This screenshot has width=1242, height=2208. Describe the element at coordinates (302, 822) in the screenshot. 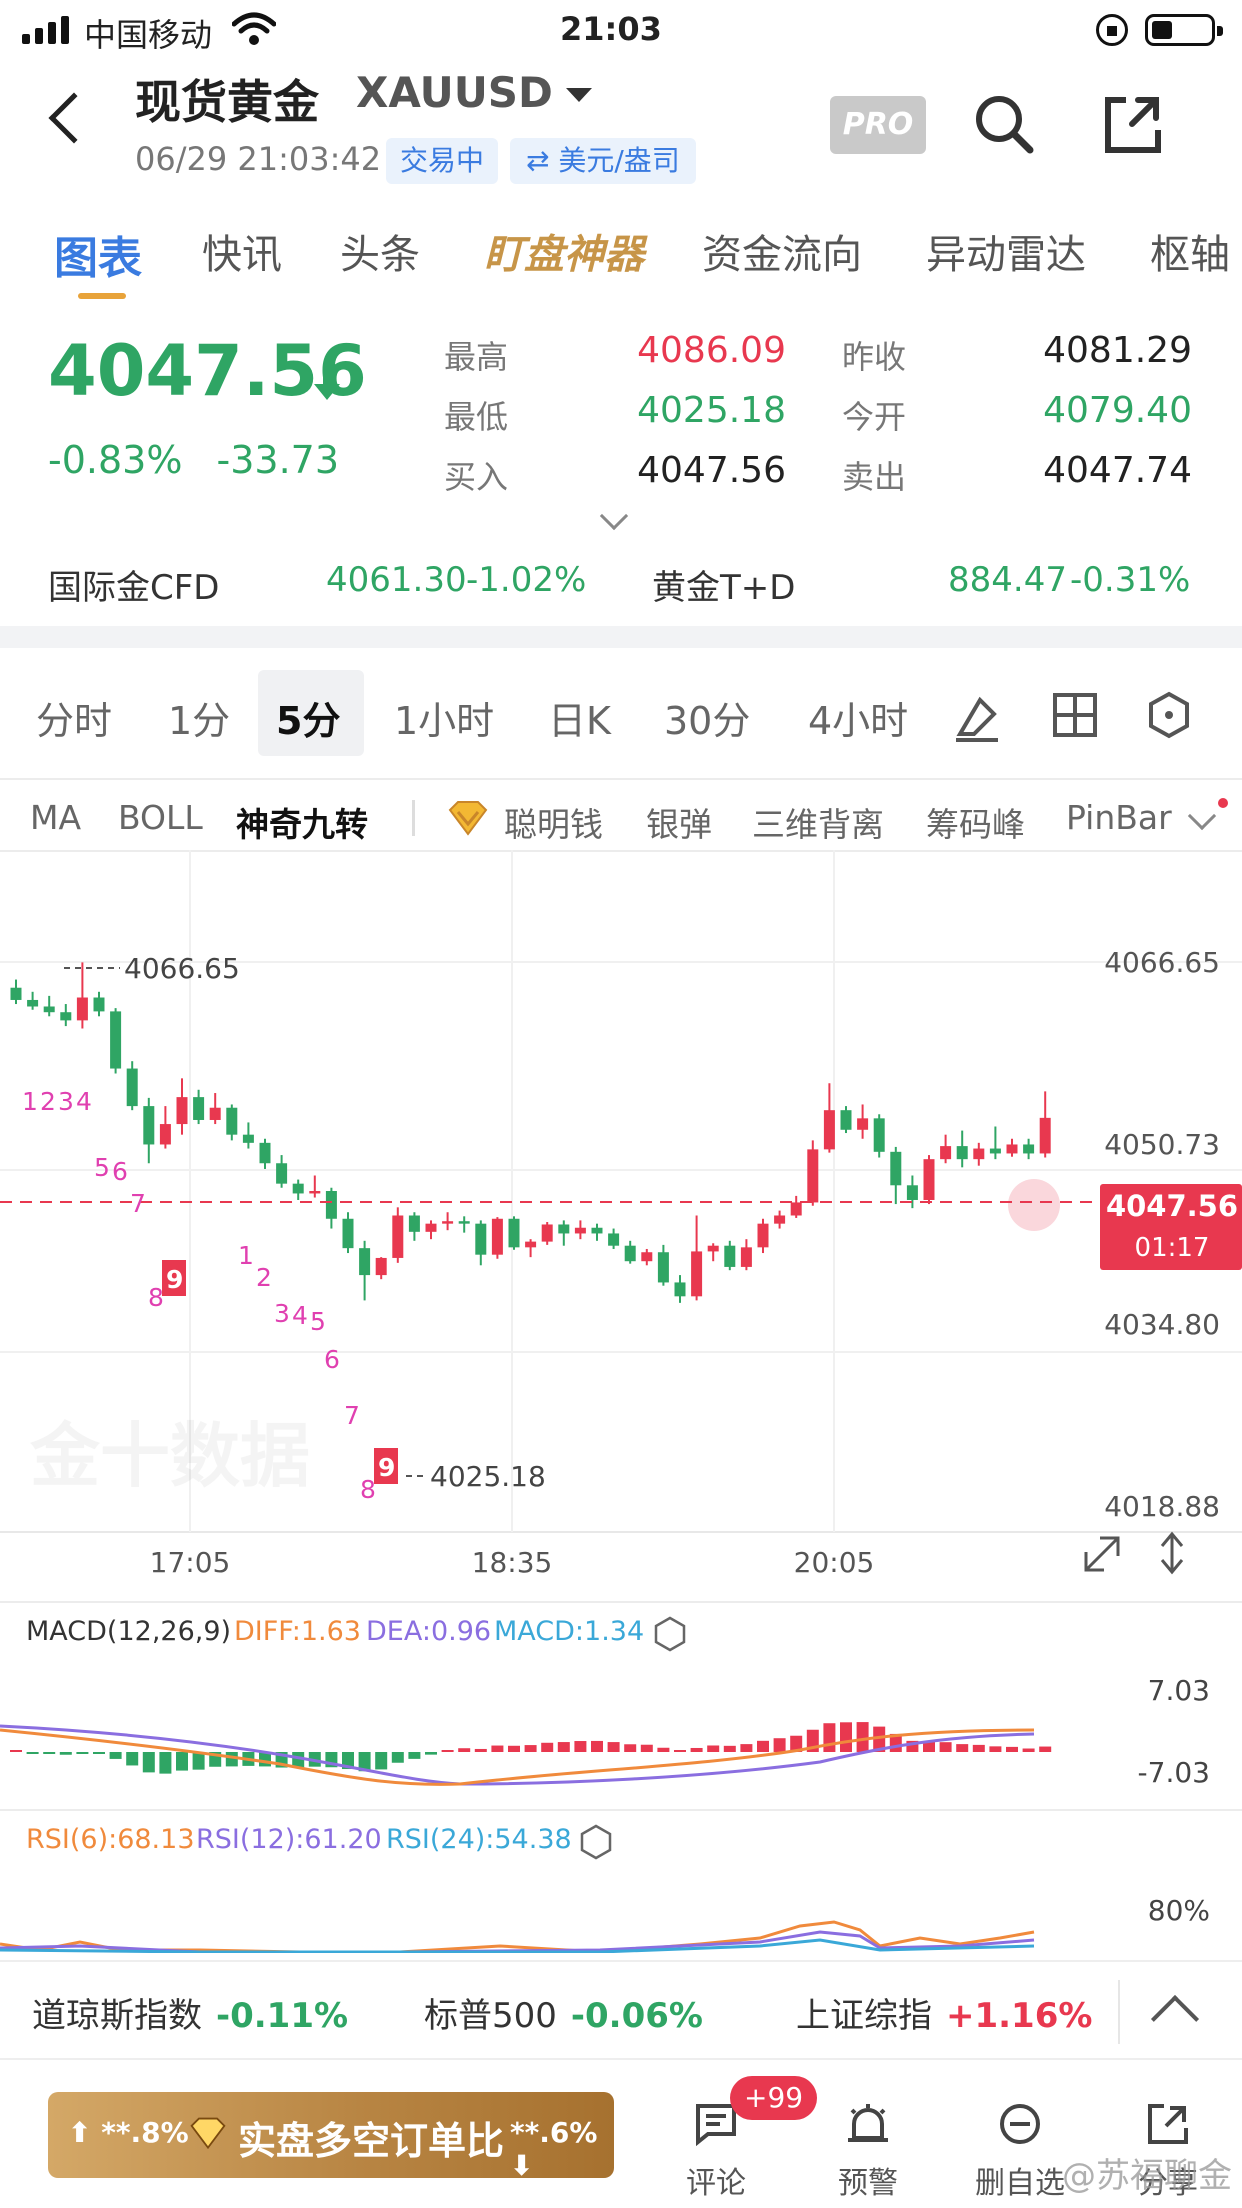

I see `indicator-nine-turn: 神奇九转` at that location.